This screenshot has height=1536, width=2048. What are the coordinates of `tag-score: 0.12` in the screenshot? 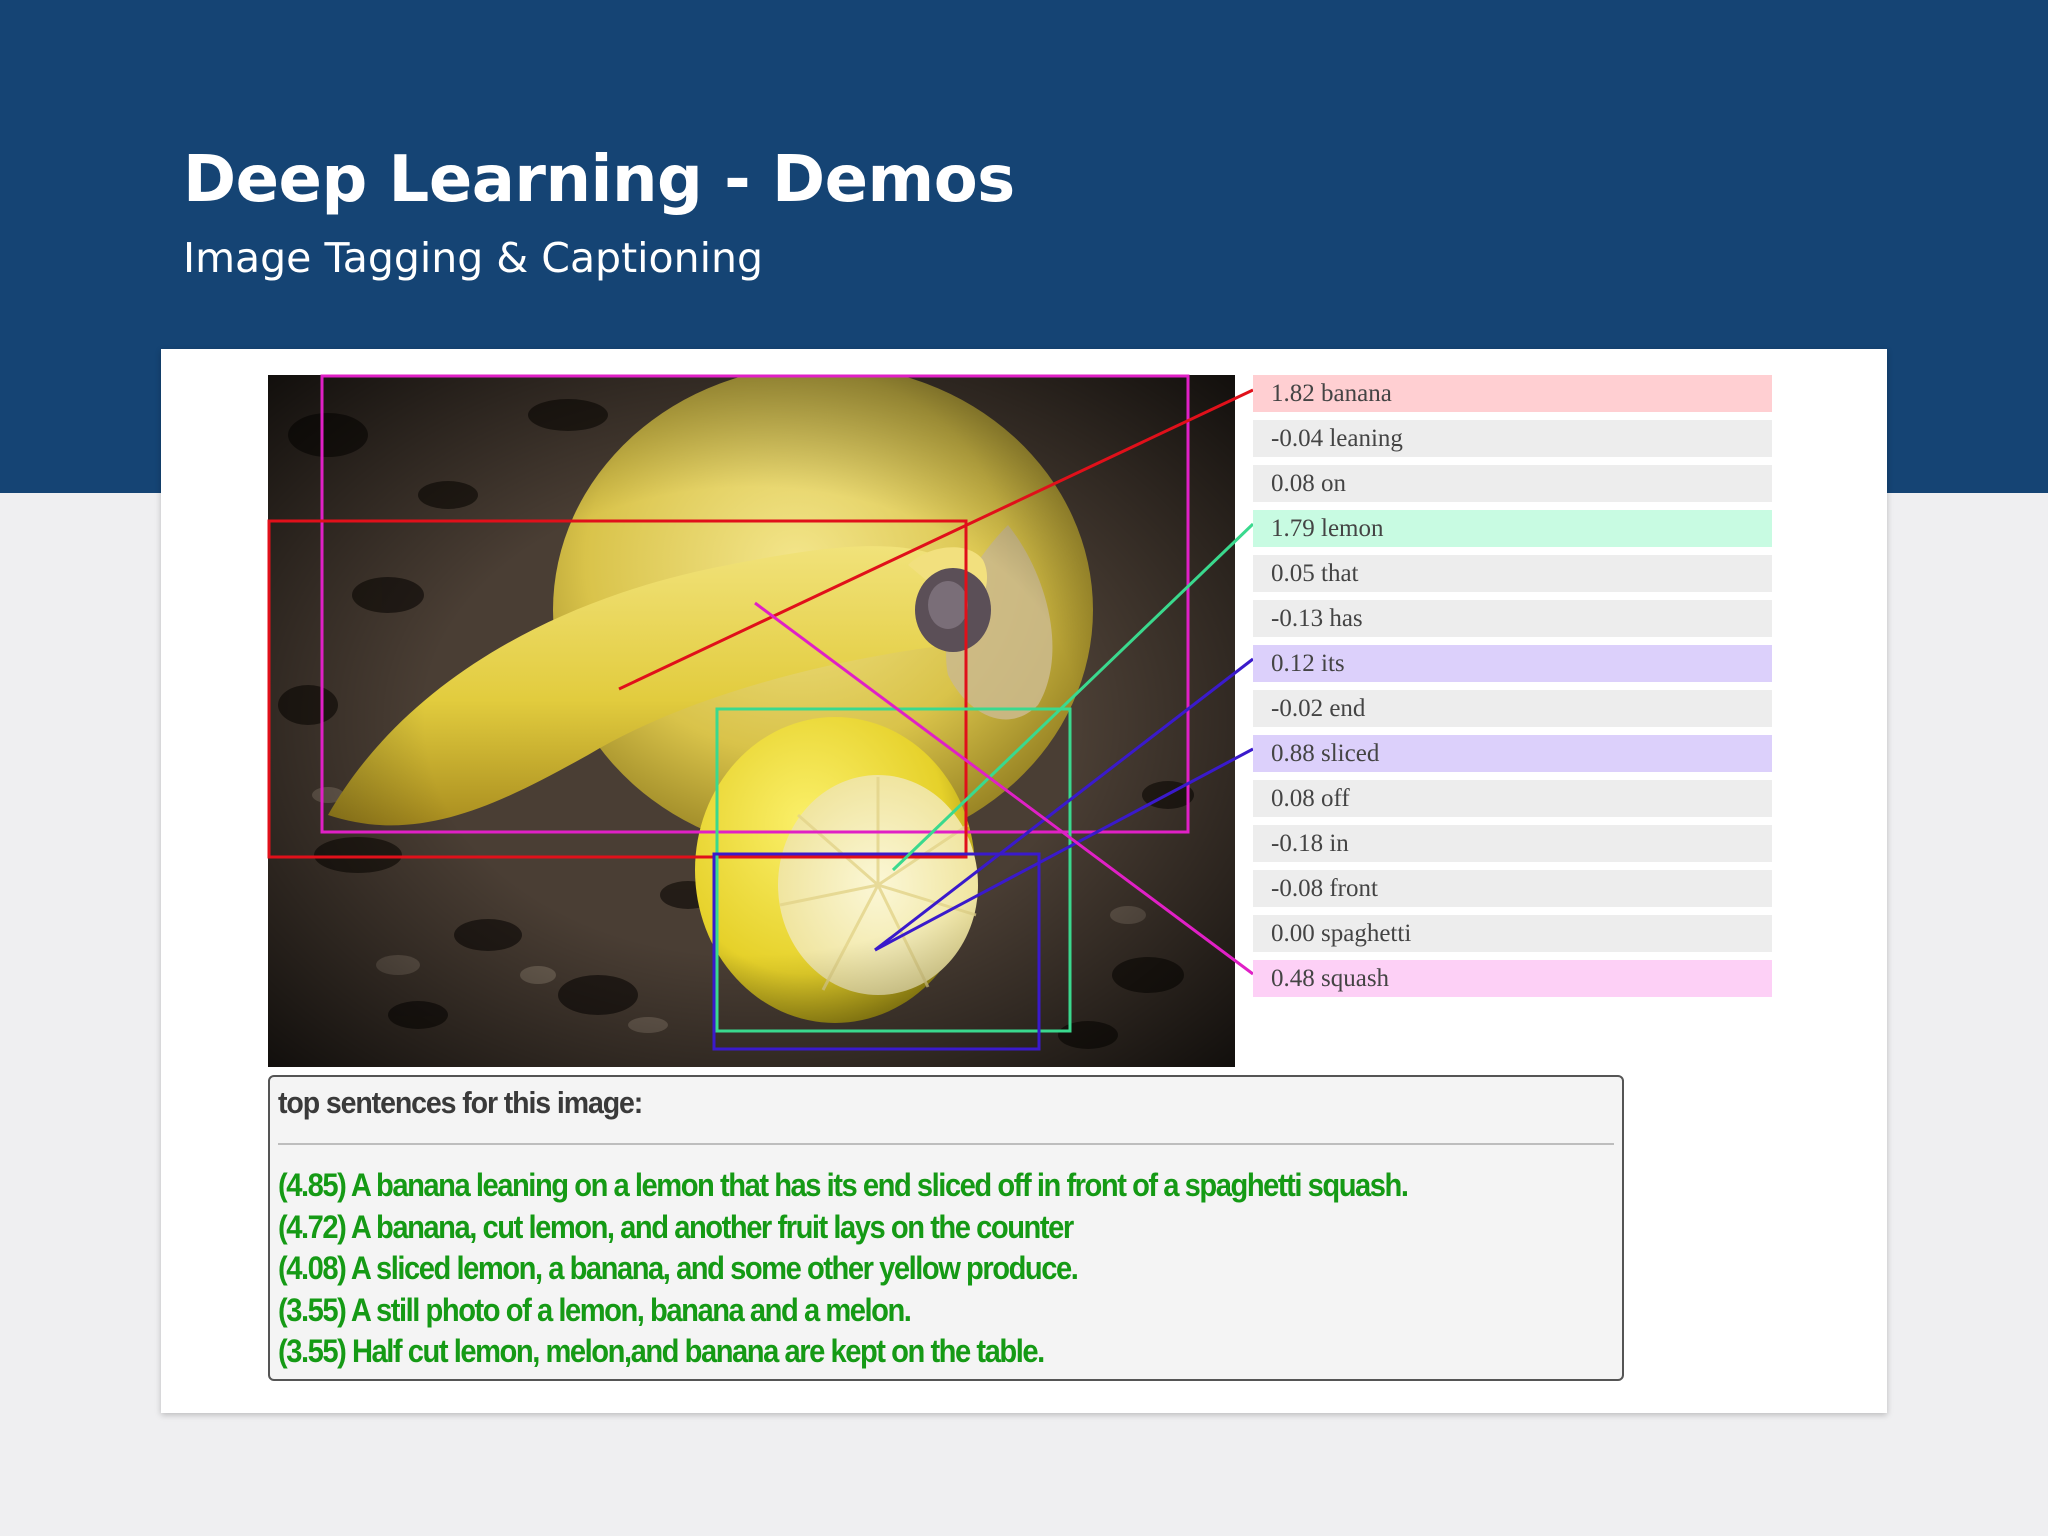 It's located at (1293, 663).